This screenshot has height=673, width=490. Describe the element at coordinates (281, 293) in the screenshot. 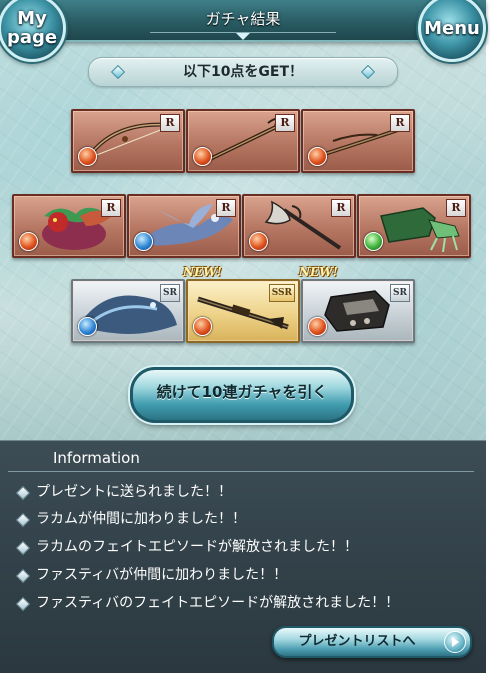

I see `rarity-badge: SSR` at that location.